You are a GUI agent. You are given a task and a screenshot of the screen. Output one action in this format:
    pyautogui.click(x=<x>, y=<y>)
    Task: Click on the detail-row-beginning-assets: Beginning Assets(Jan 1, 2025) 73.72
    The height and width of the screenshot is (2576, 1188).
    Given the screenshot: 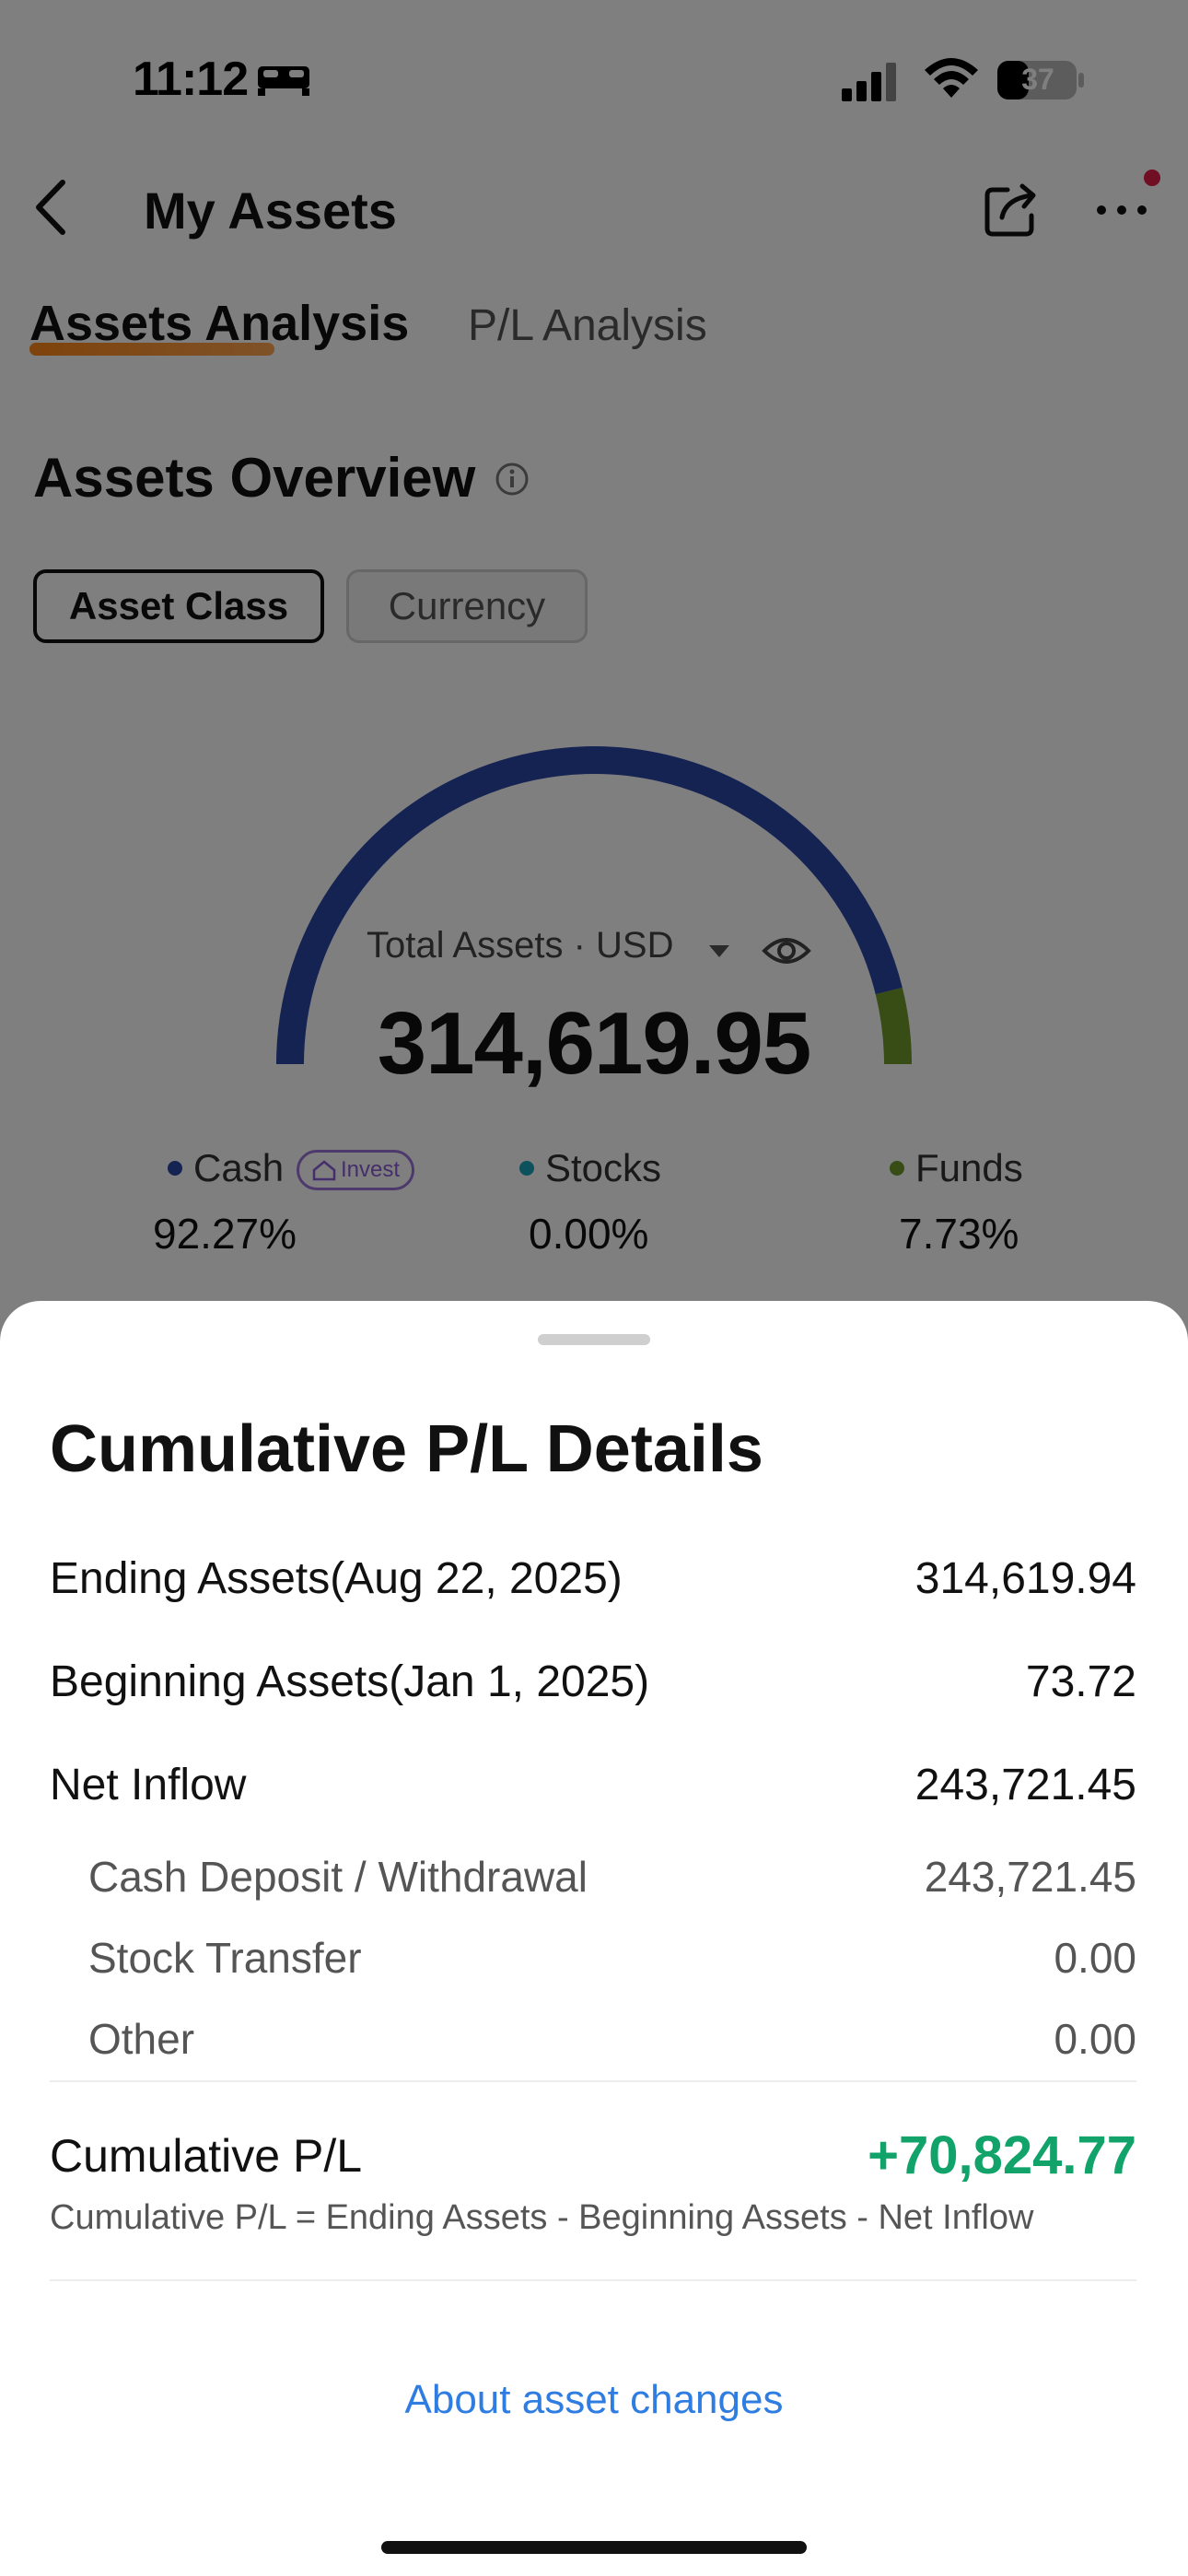 What is the action you would take?
    pyautogui.click(x=593, y=1682)
    